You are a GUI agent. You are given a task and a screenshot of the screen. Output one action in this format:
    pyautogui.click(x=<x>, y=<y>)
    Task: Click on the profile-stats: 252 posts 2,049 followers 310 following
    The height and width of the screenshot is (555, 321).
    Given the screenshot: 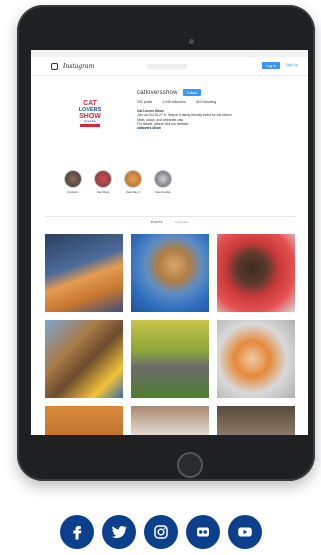 What is the action you would take?
    pyautogui.click(x=176, y=102)
    